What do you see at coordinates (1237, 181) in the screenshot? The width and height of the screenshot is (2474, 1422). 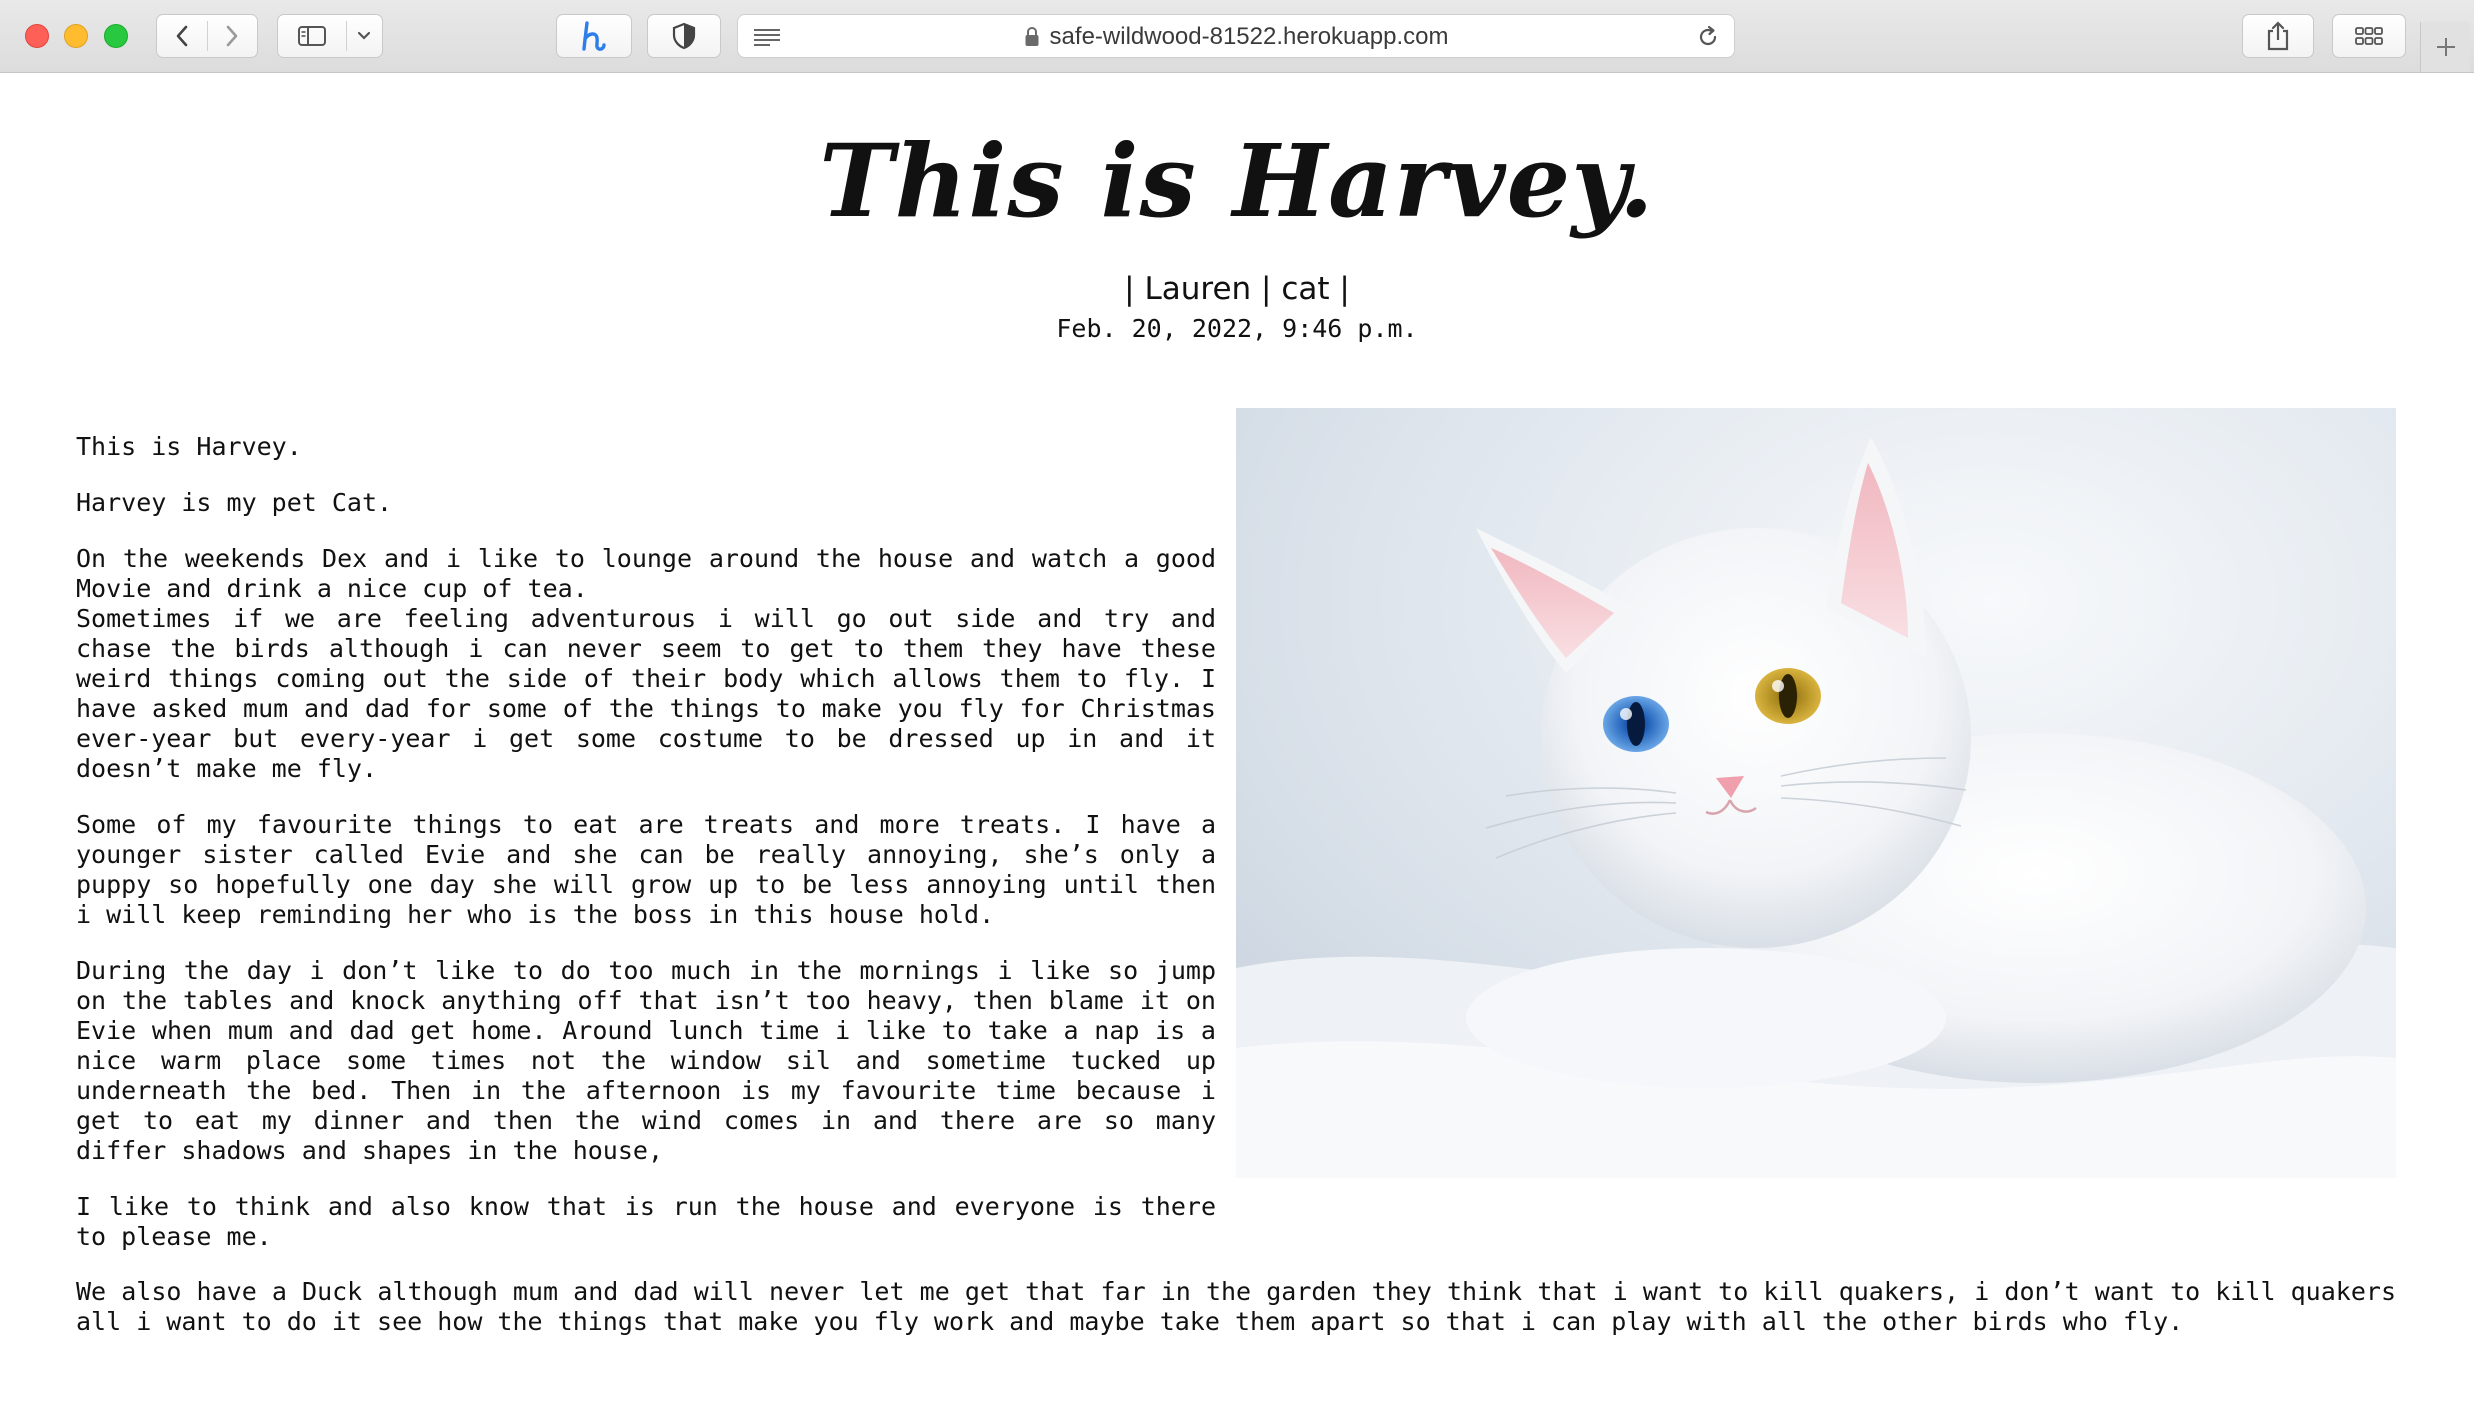 I see `post-title: This is Harvey.` at bounding box center [1237, 181].